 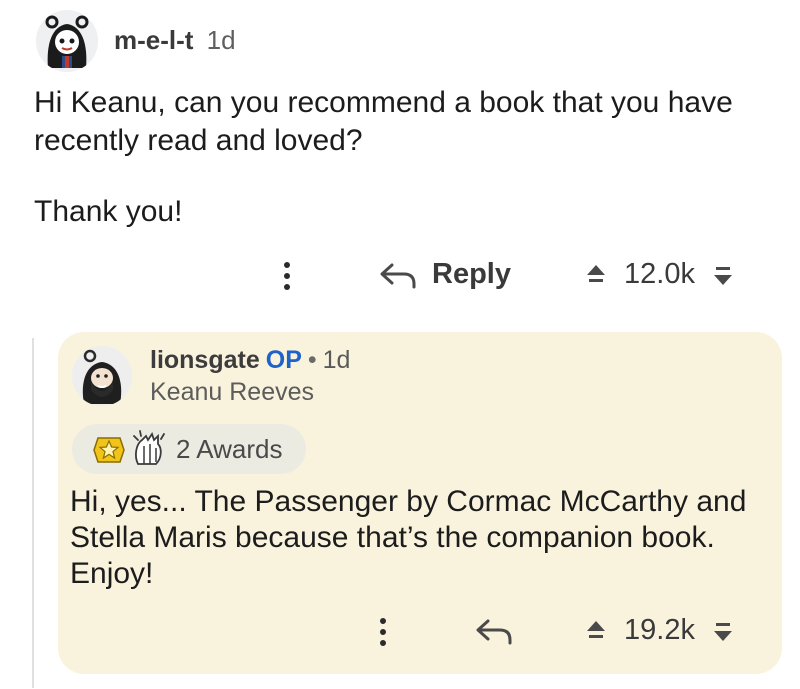 What do you see at coordinates (198, 140) in the screenshot?
I see `comment-line: recently read and loved?` at bounding box center [198, 140].